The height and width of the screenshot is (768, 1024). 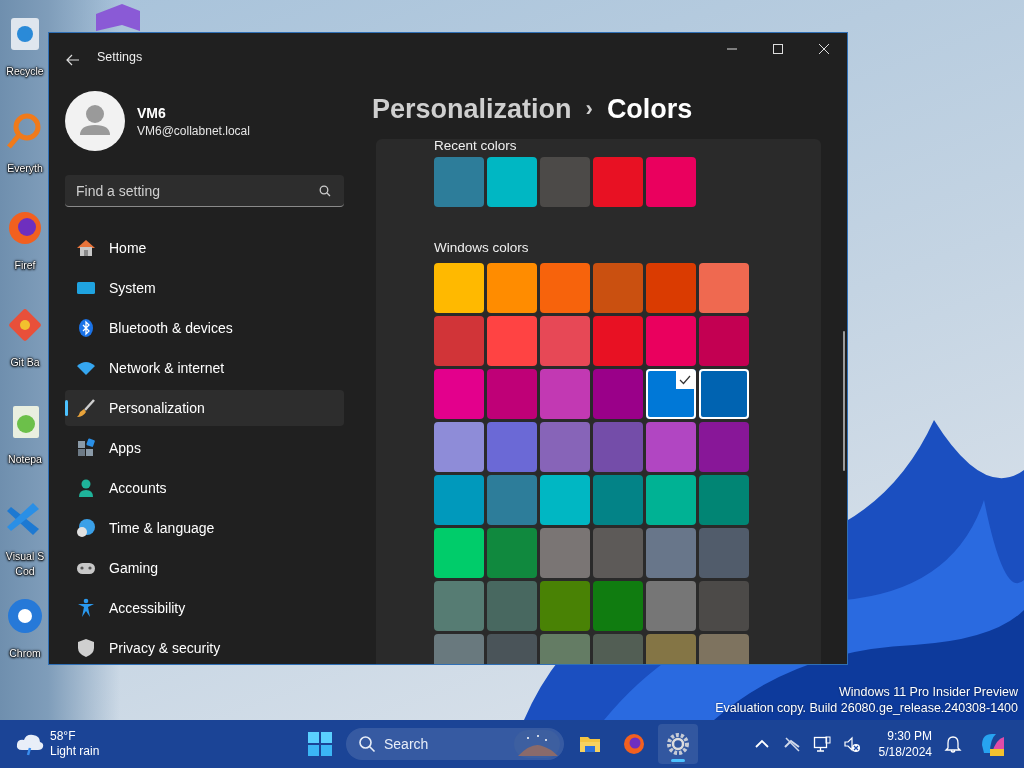 What do you see at coordinates (866, 708) in the screenshot?
I see `watermark-text: Evaluation copy. Build 26080.ge_release.240308-1400` at bounding box center [866, 708].